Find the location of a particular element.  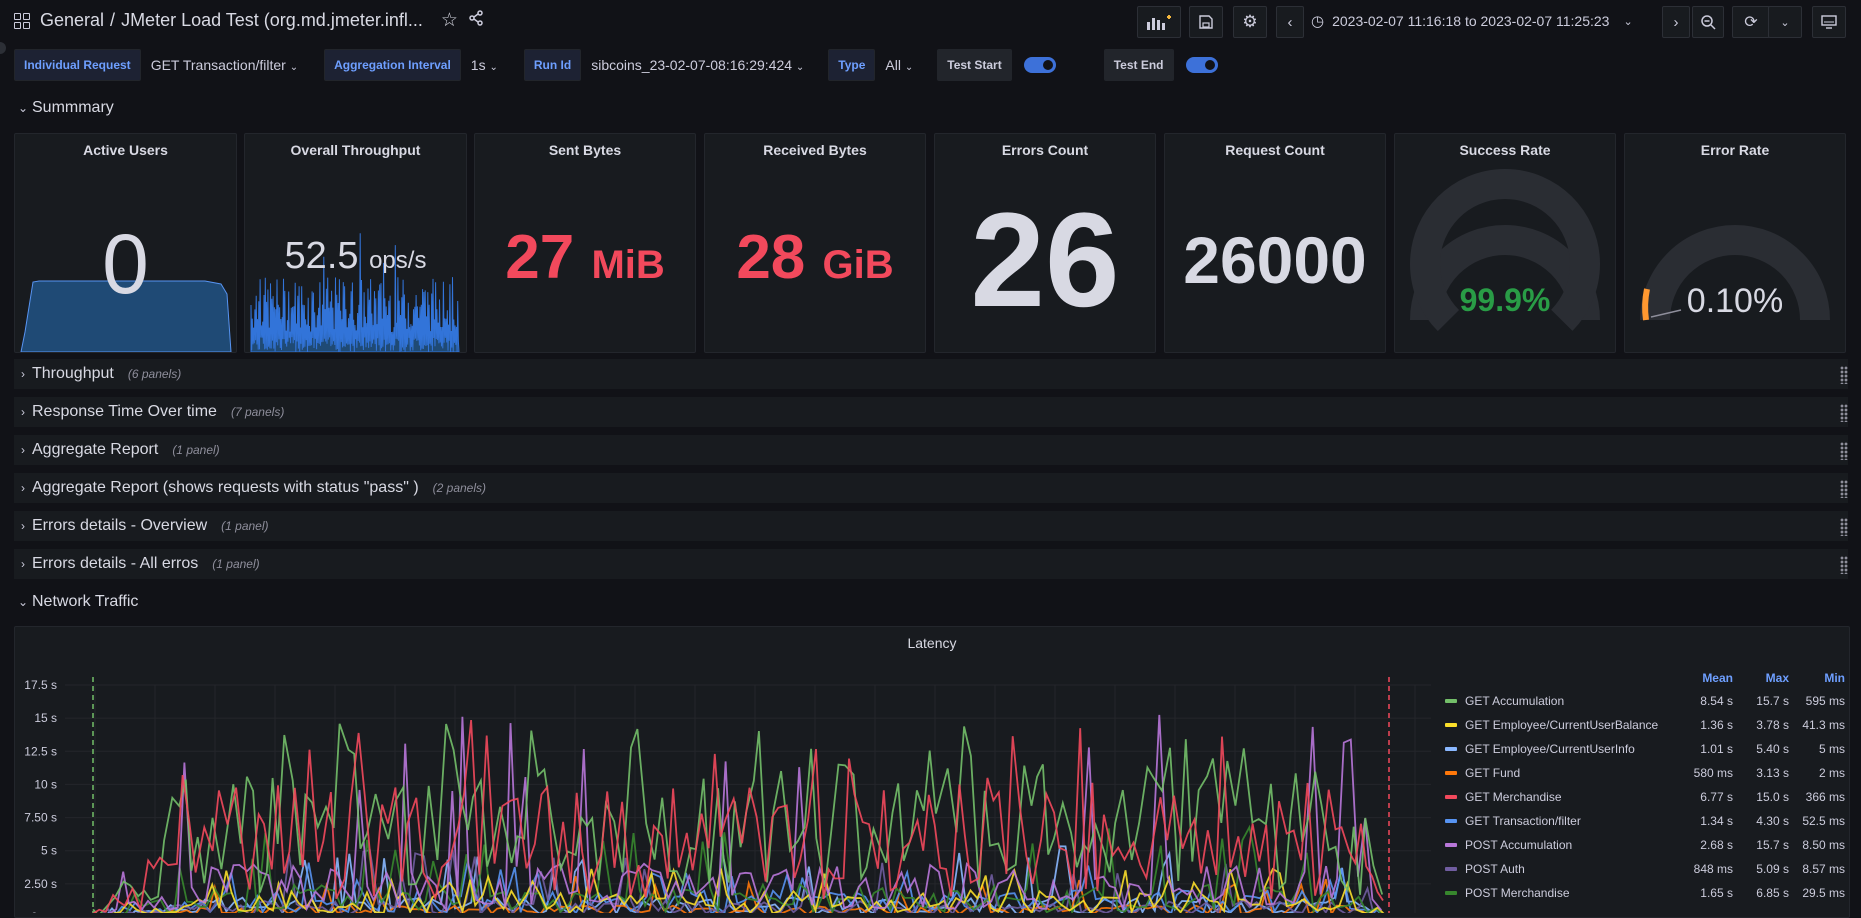

row-summary: ⌄ Summmary is located at coordinates (931, 108).